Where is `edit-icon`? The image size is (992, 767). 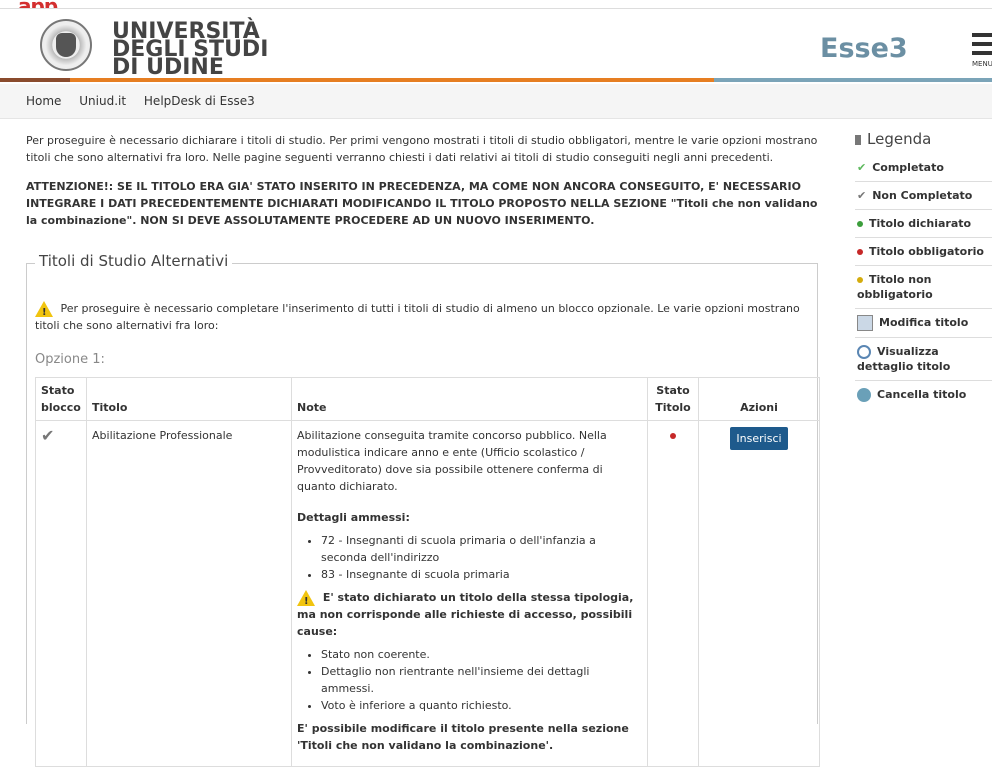 edit-icon is located at coordinates (865, 323).